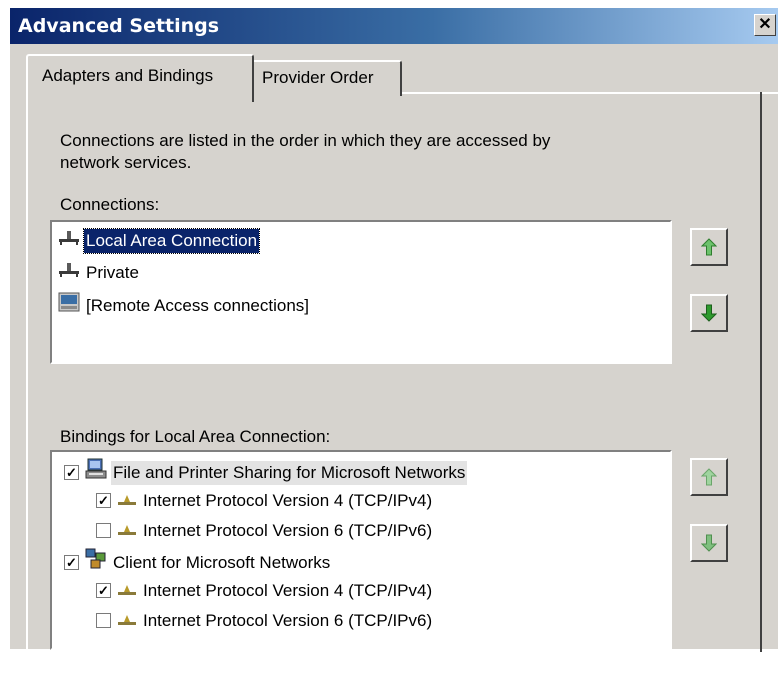 The width and height of the screenshot is (778, 692). Describe the element at coordinates (328, 78) in the screenshot. I see `tab-provider-order: Provider Order` at that location.